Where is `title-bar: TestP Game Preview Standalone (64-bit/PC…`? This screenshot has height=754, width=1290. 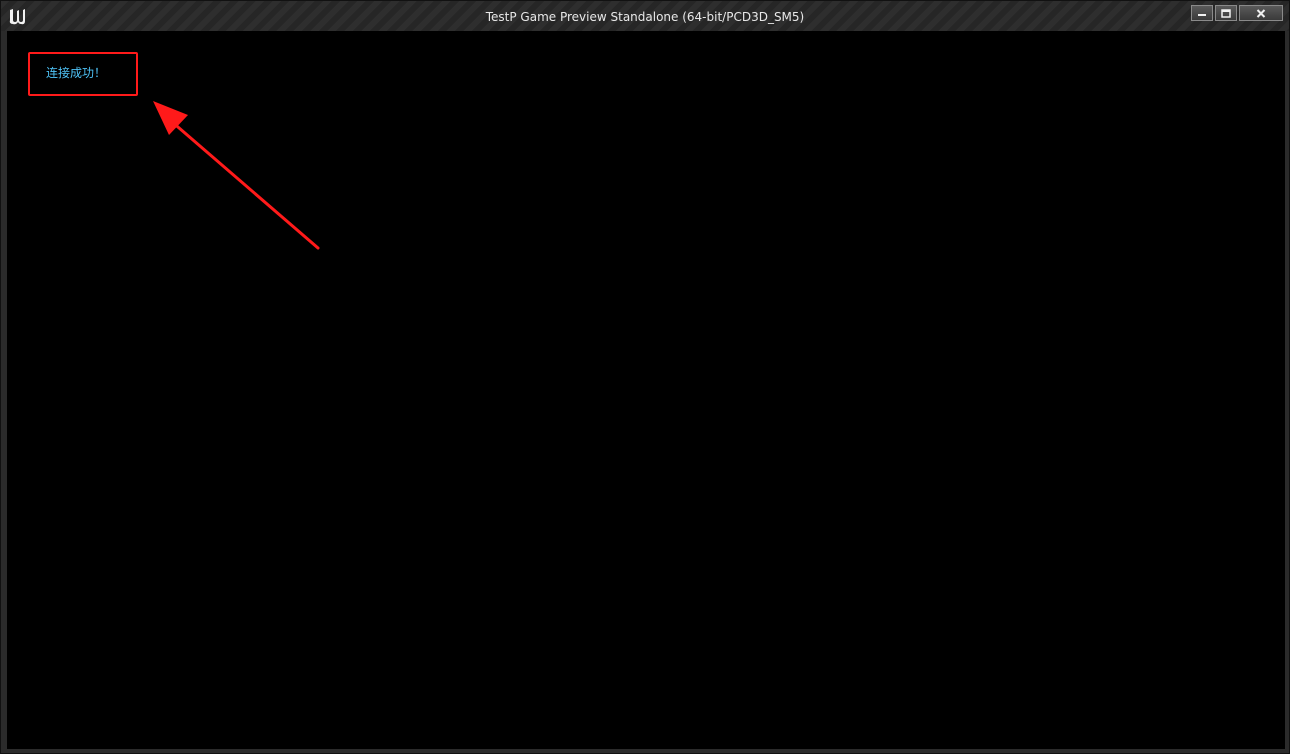 title-bar: TestP Game Preview Standalone (64-bit/PC… is located at coordinates (645, 16).